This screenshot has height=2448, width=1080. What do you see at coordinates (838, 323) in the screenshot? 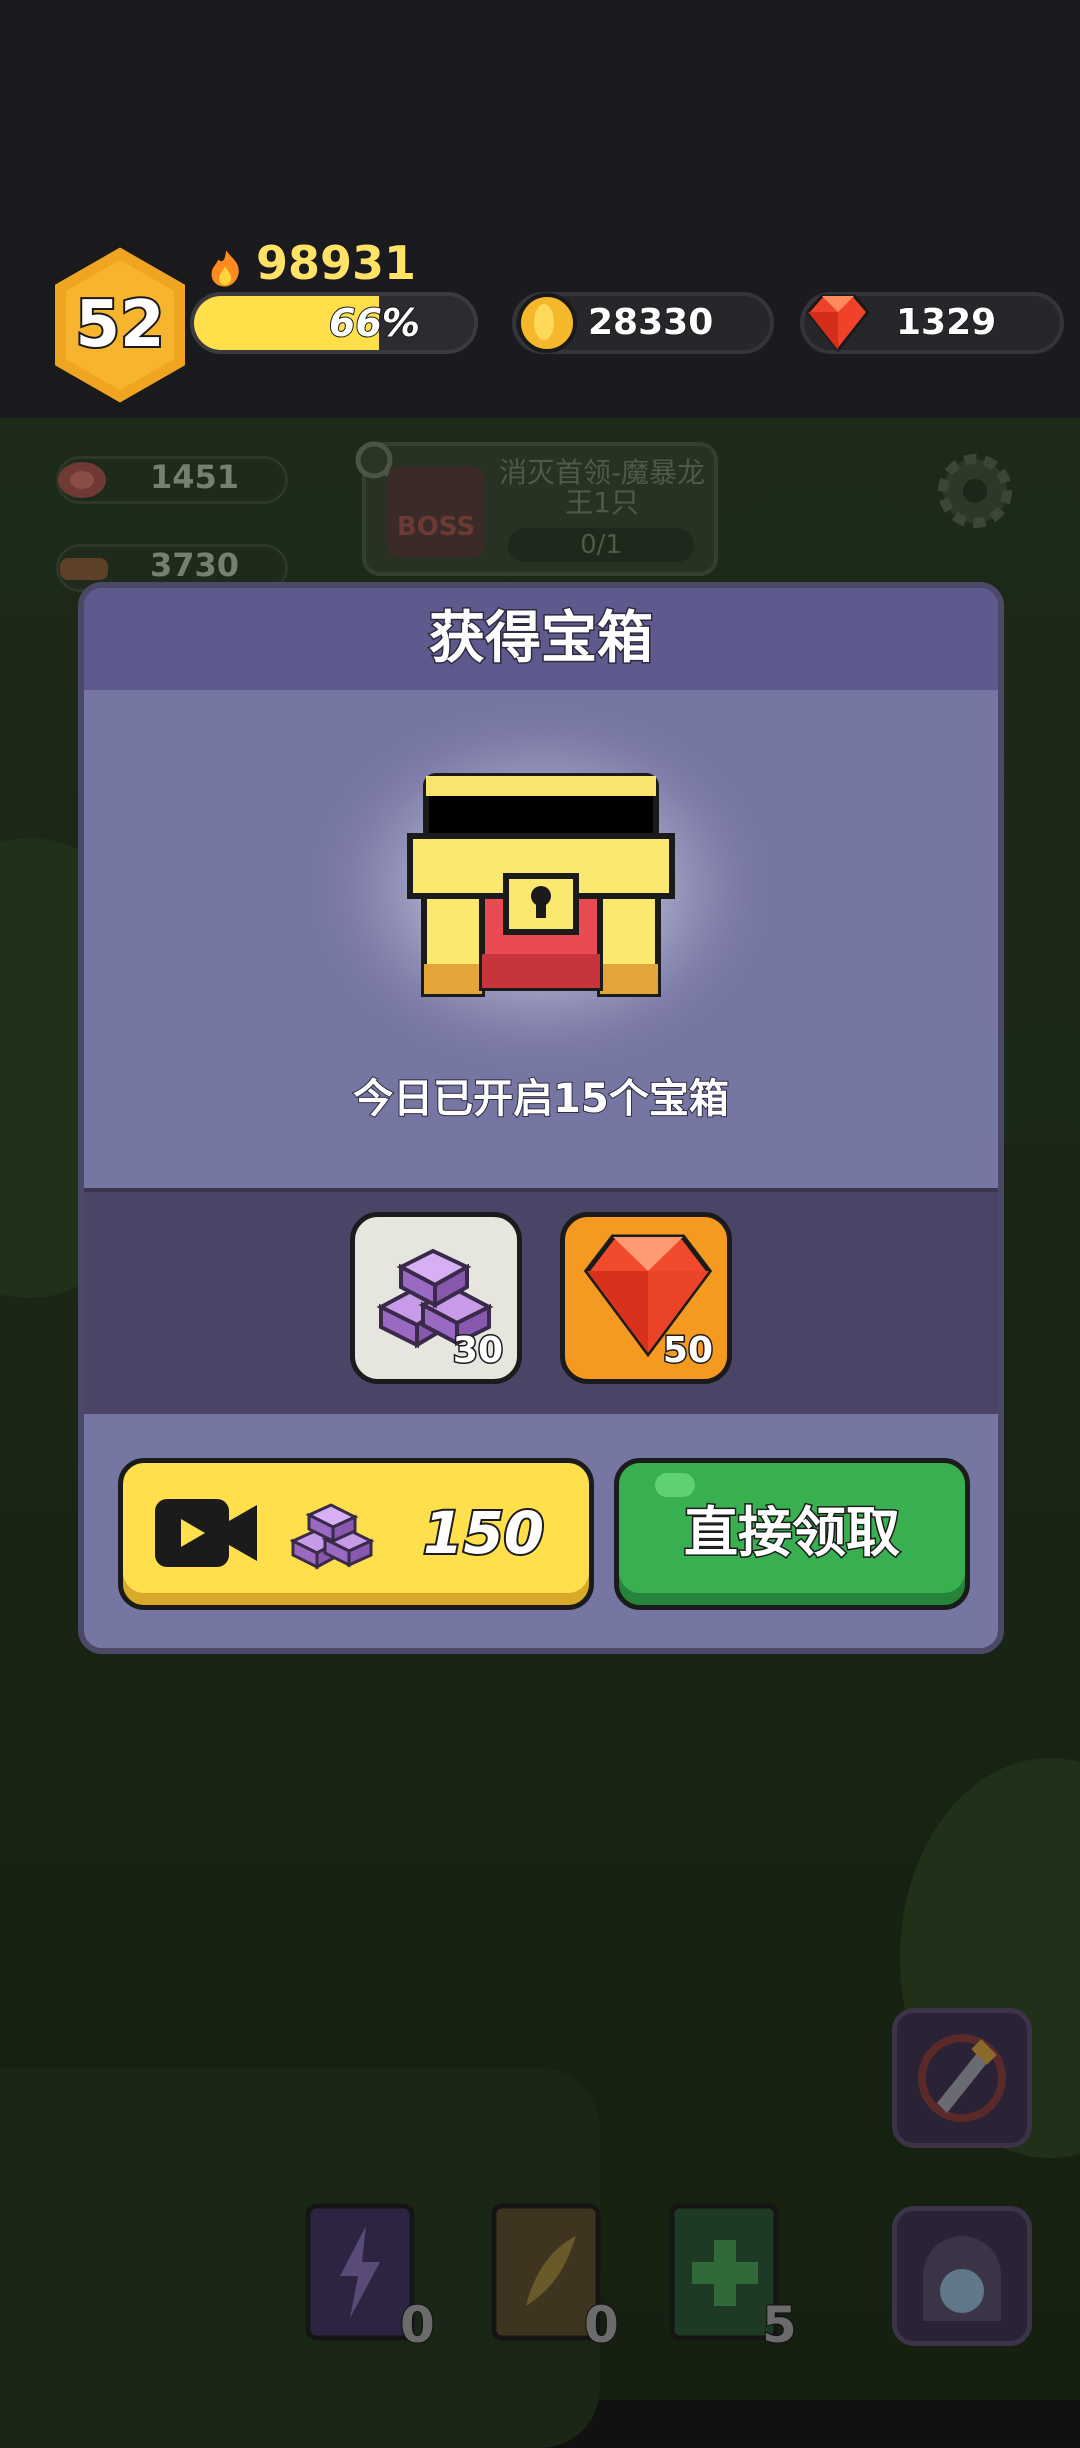
I see `red-gem-icon` at bounding box center [838, 323].